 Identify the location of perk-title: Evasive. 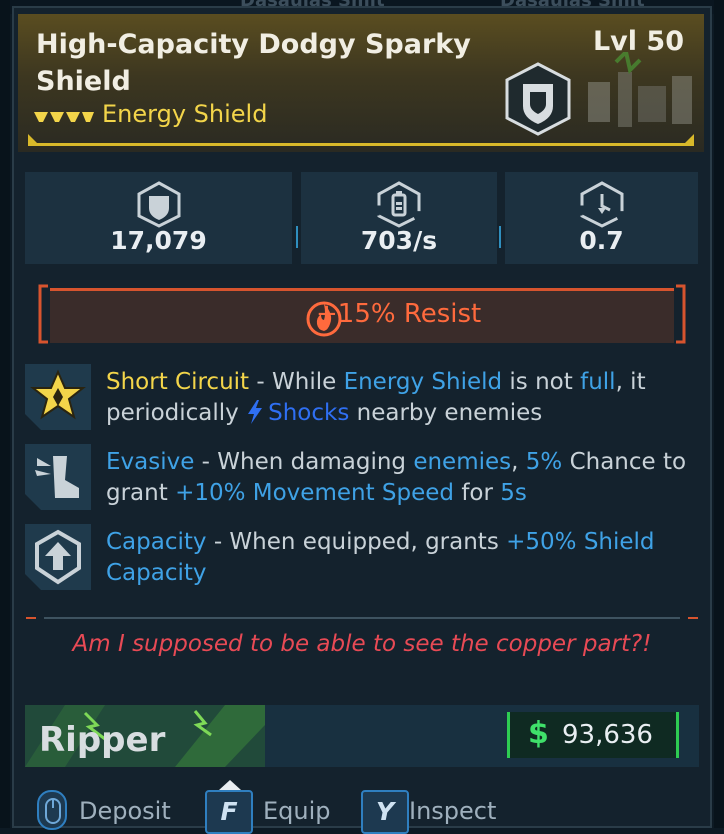
(150, 462).